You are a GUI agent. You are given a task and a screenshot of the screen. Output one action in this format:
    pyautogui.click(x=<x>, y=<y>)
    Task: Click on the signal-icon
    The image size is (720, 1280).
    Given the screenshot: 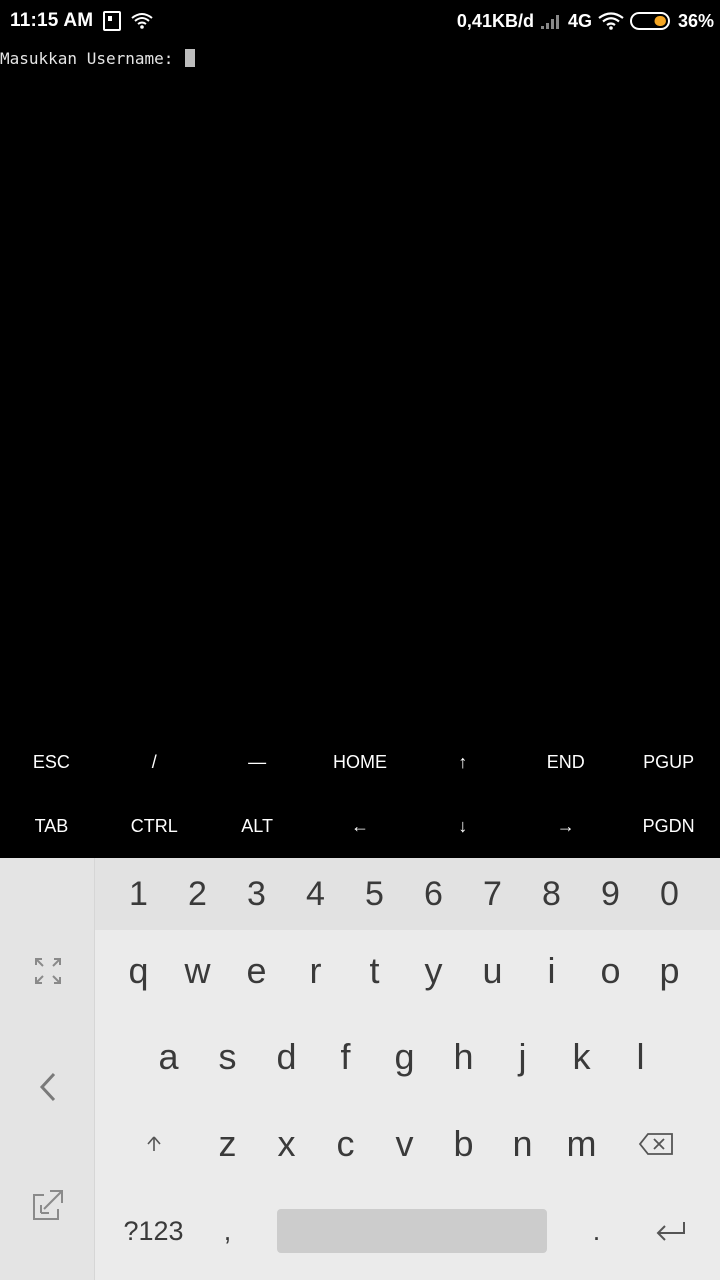 What is the action you would take?
    pyautogui.click(x=549, y=22)
    